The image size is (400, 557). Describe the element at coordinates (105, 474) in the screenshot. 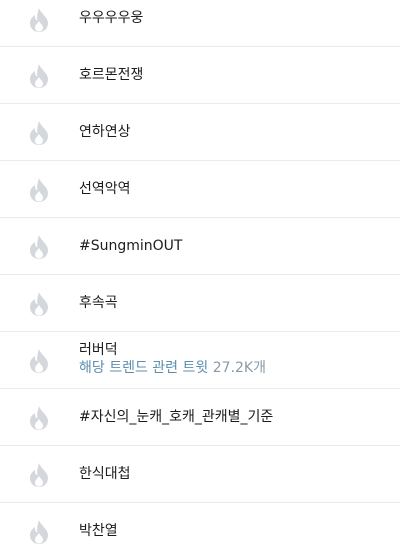

I see `trend-title: 한식대첩` at that location.